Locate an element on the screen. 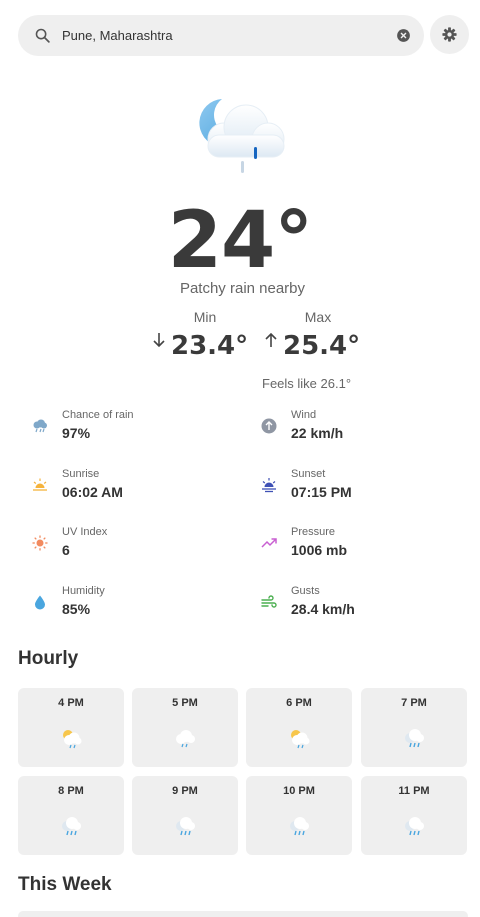 Image resolution: width=480 pixels, height=917 pixels. hourly-card: 9 PM is located at coordinates (185, 815).